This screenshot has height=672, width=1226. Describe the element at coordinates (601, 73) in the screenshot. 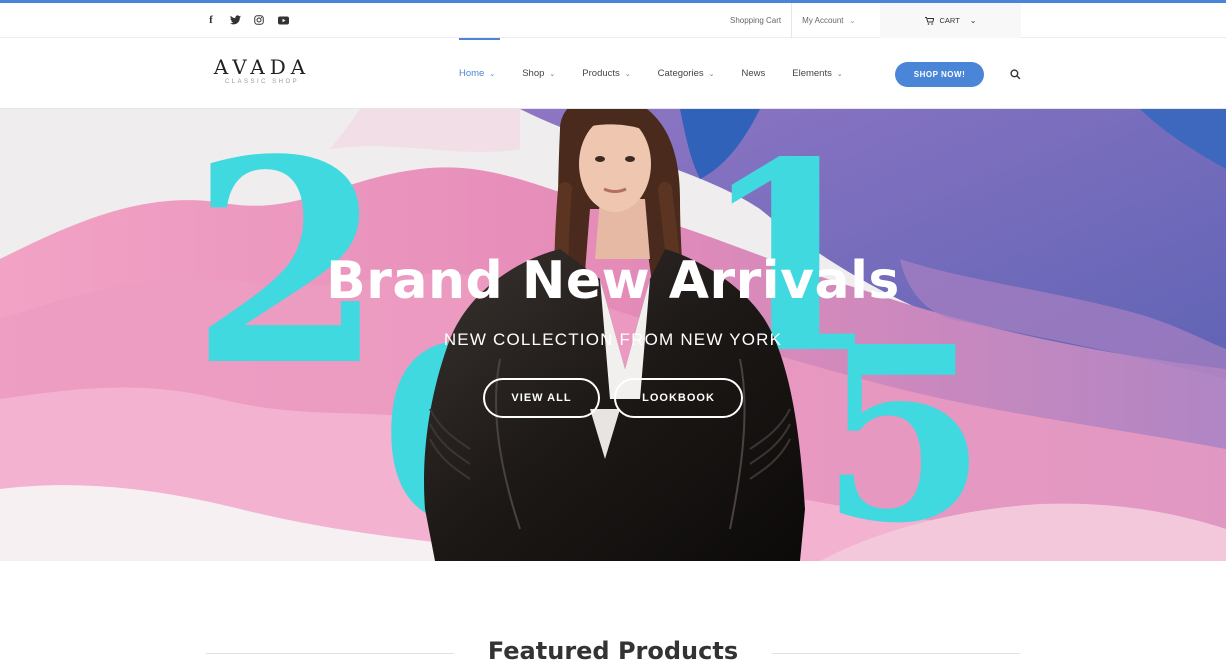

I see `nav-label: Products` at that location.